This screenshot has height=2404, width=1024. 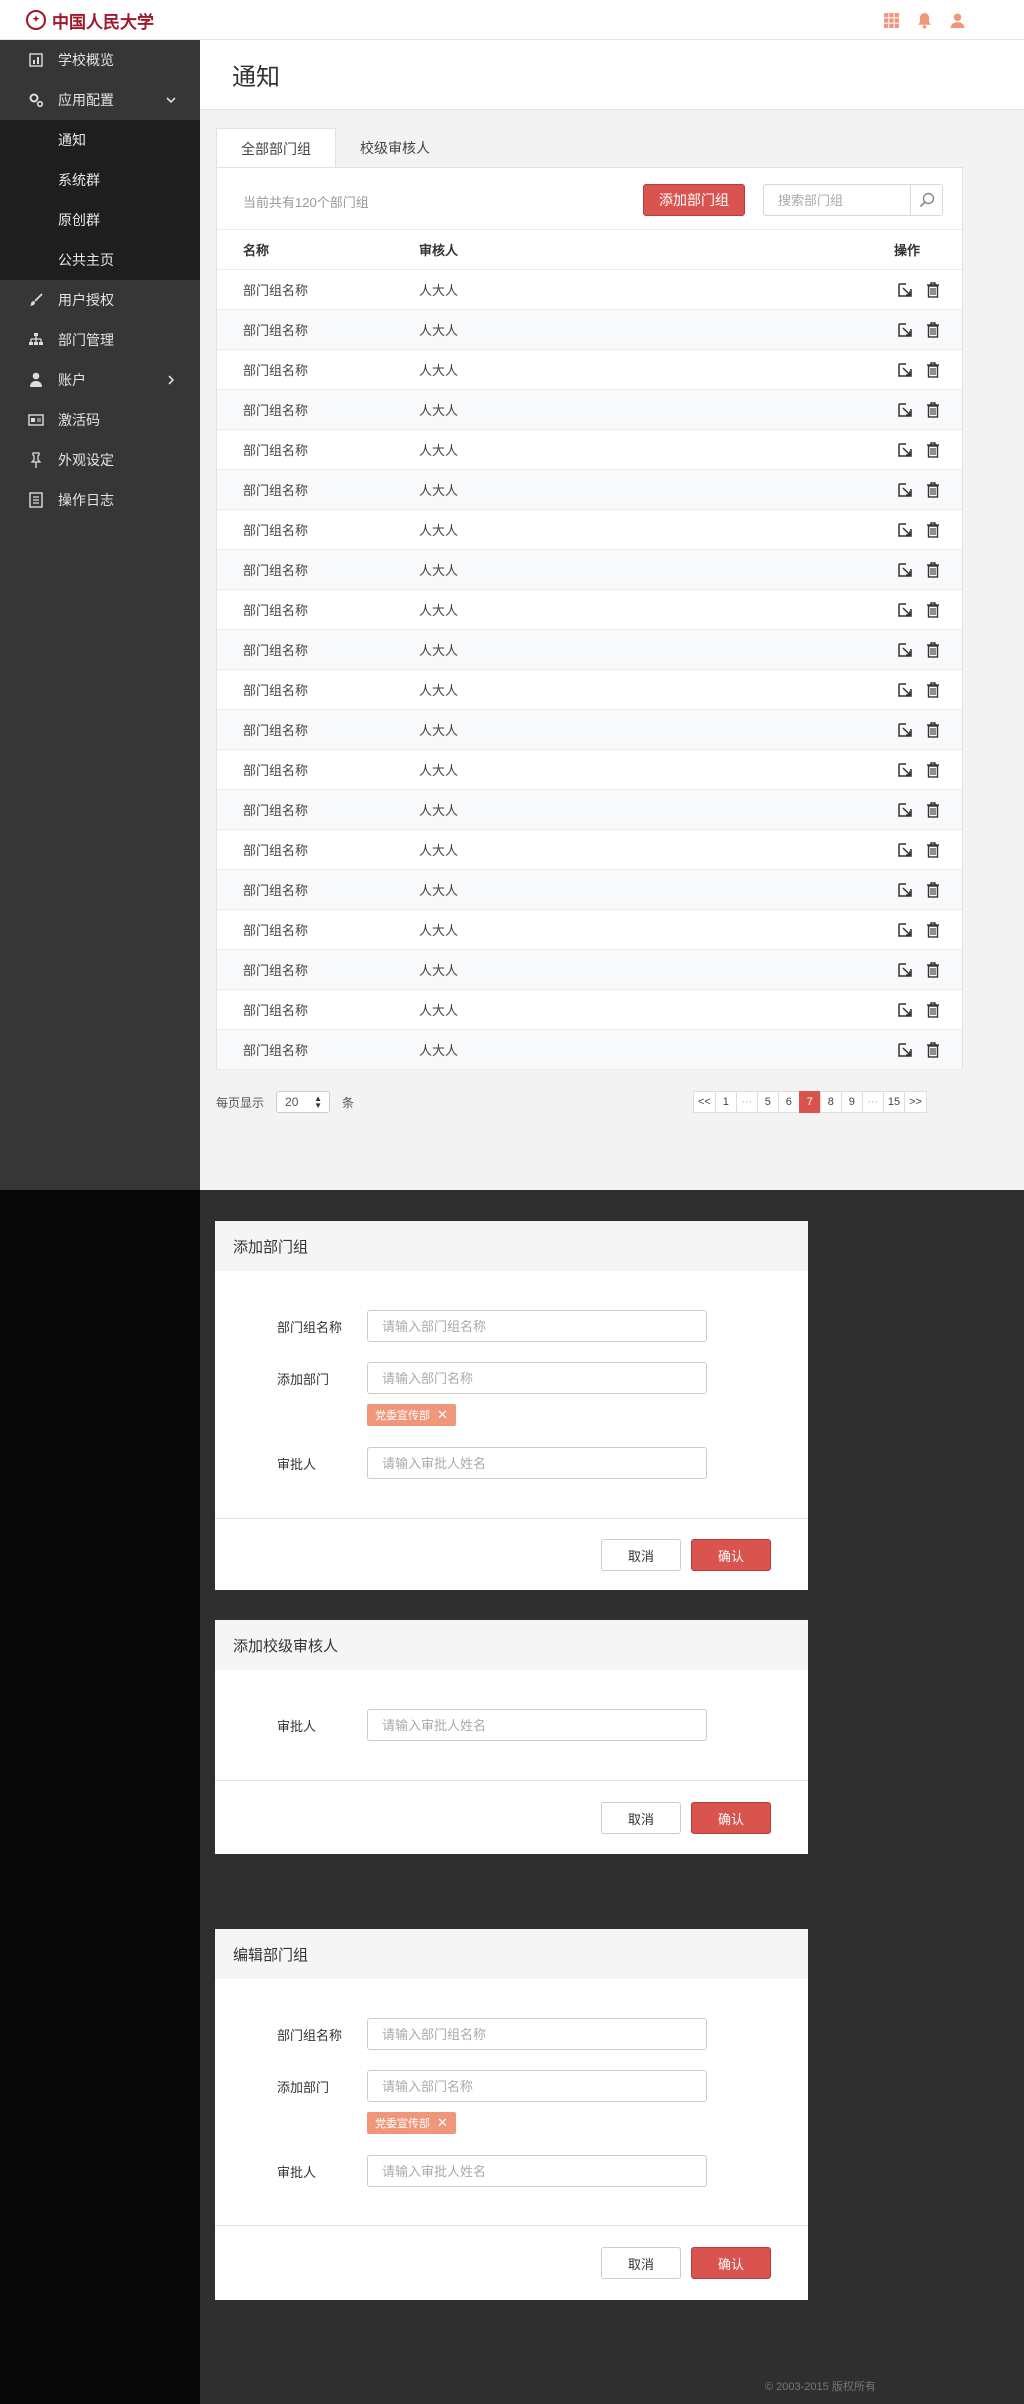 I want to click on pagination-button: 7, so click(x=809, y=1102).